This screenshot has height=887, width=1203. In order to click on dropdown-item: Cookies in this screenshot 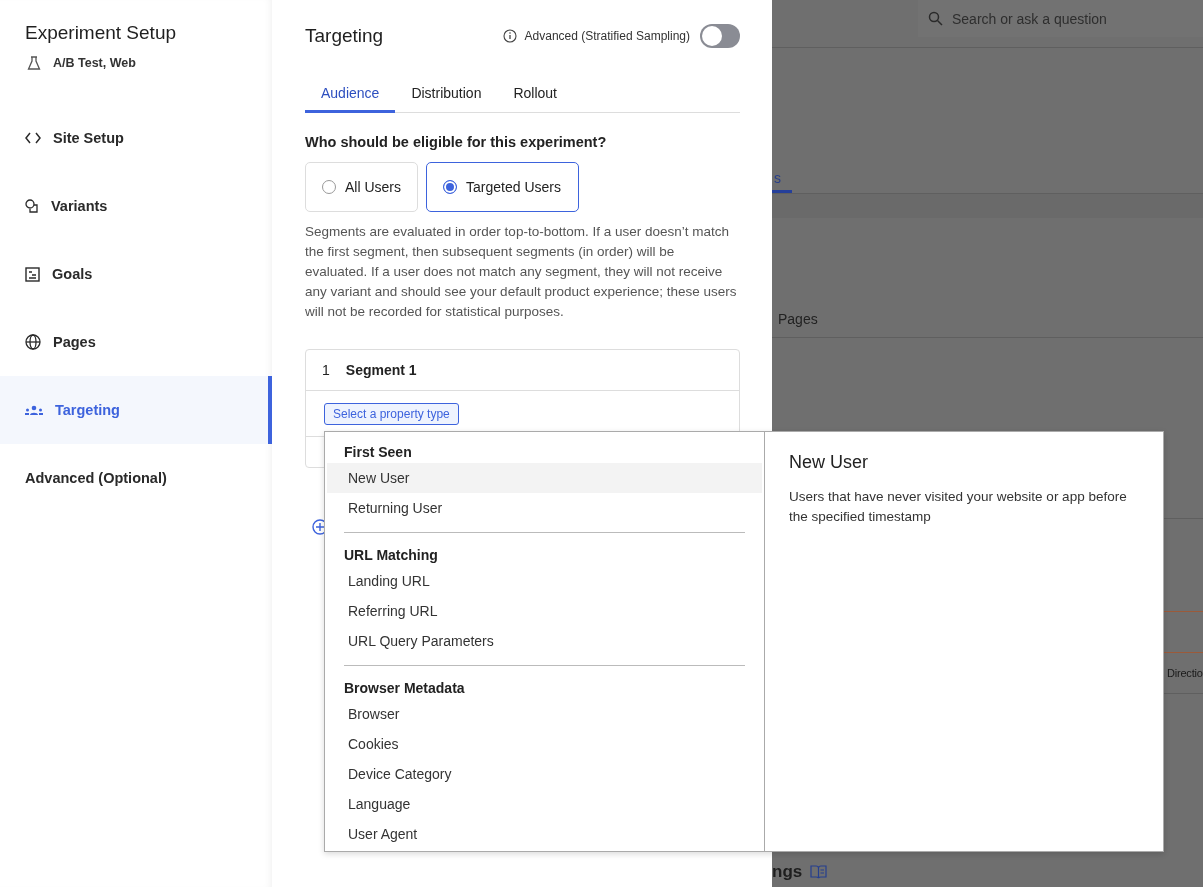, I will do `click(544, 744)`.